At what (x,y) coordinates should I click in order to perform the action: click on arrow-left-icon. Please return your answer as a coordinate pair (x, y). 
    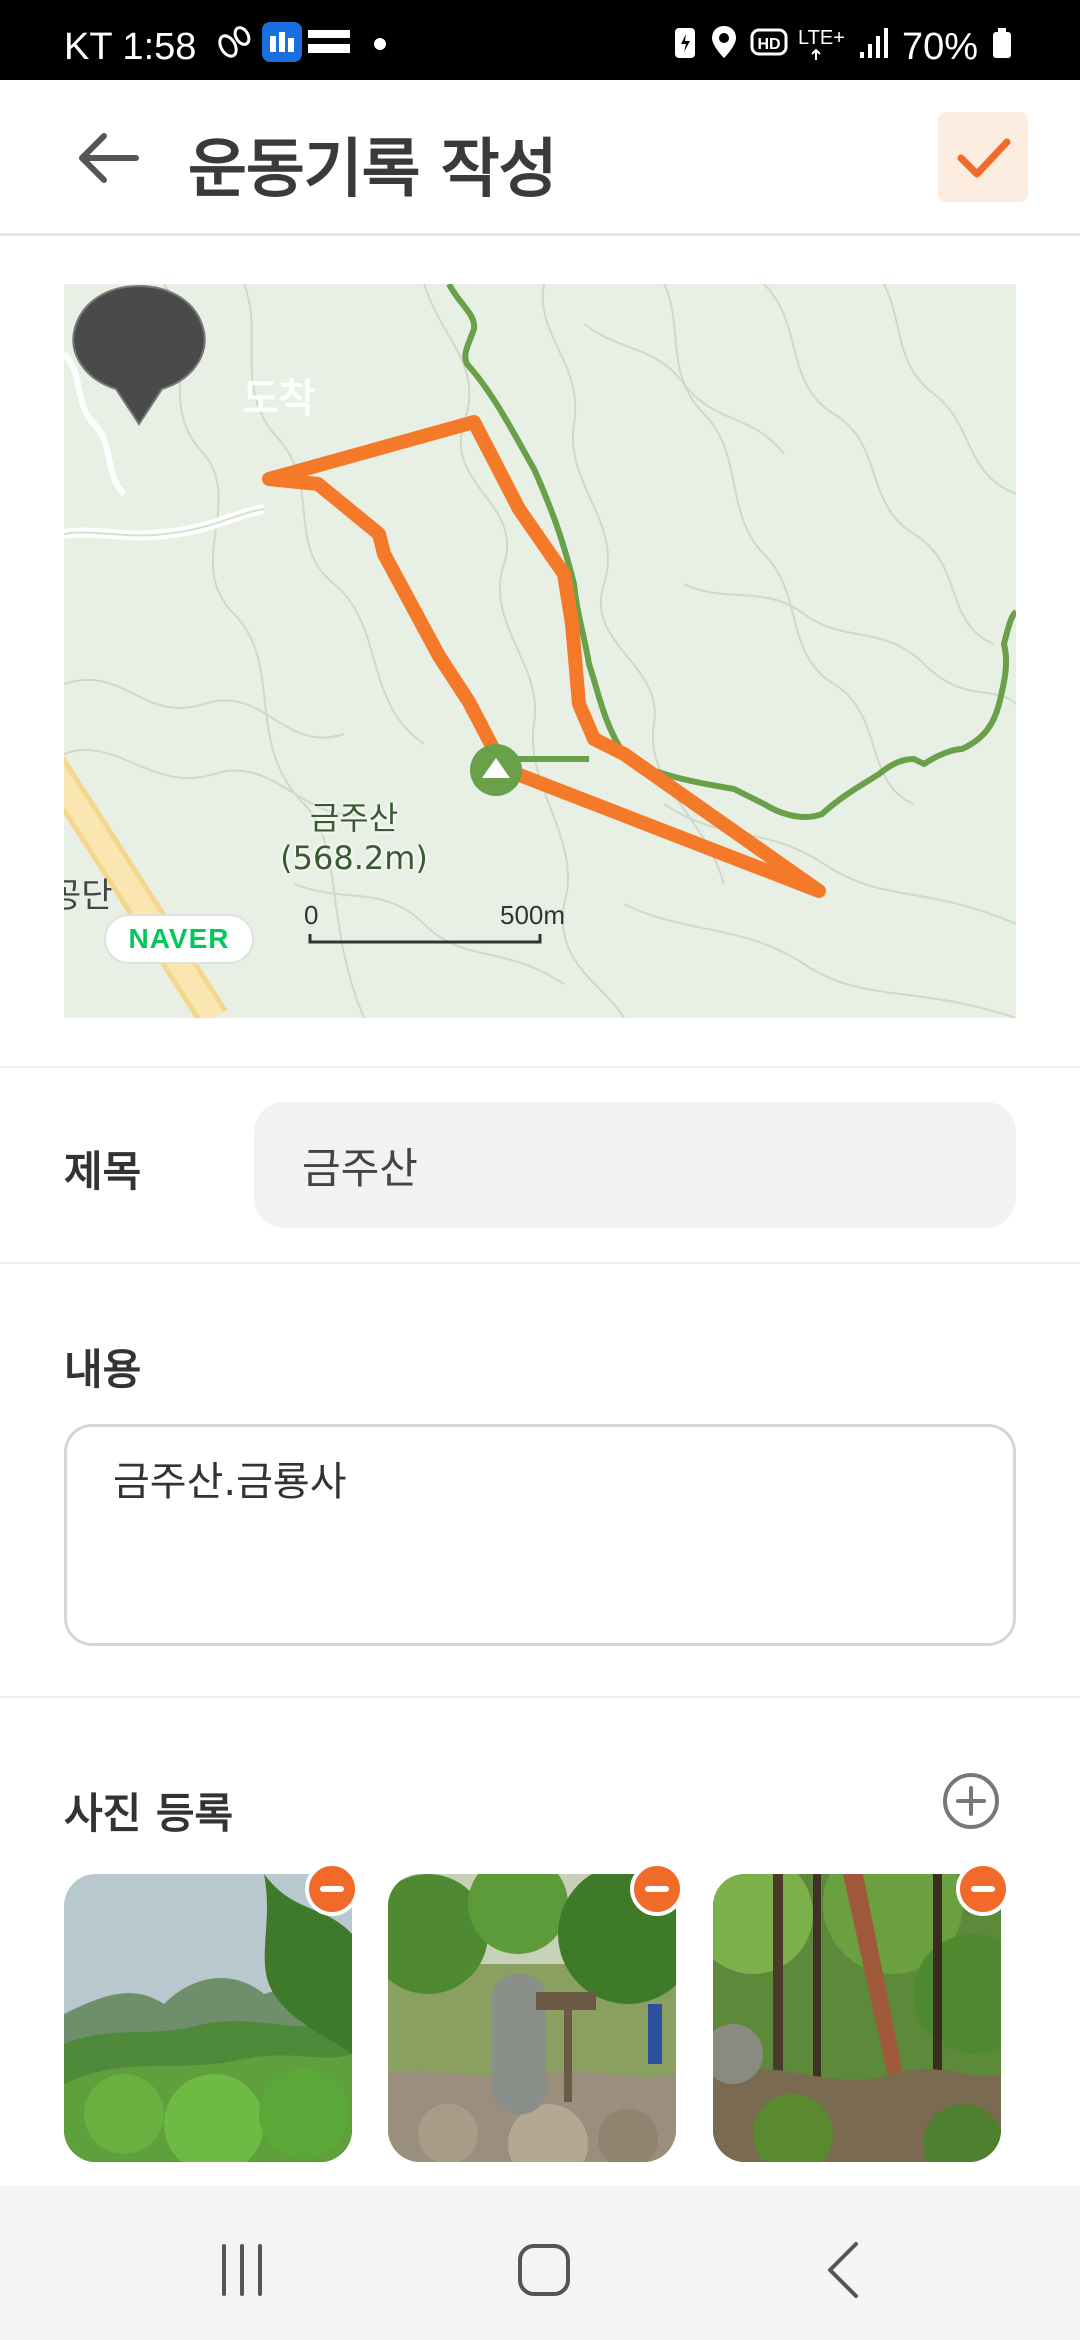
    Looking at the image, I should click on (109, 158).